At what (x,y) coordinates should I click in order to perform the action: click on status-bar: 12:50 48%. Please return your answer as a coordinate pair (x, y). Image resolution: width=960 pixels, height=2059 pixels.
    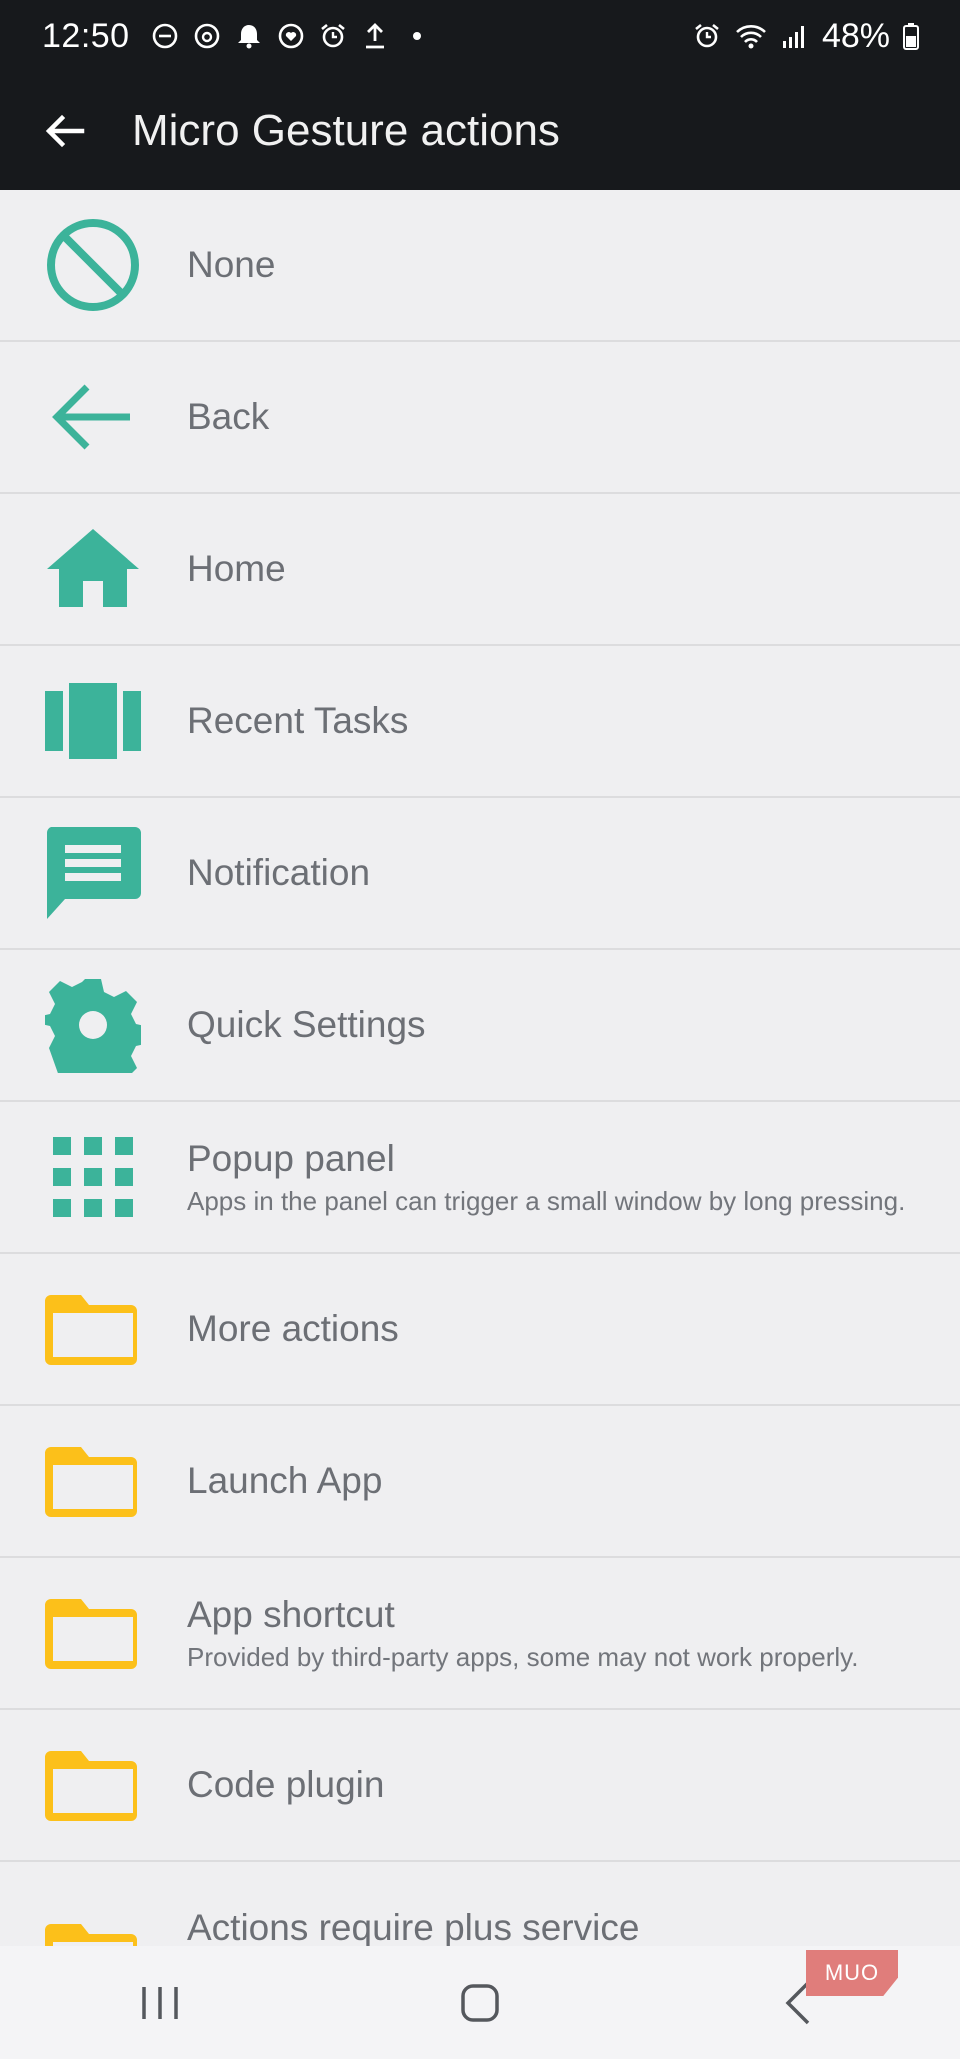
    Looking at the image, I should click on (480, 36).